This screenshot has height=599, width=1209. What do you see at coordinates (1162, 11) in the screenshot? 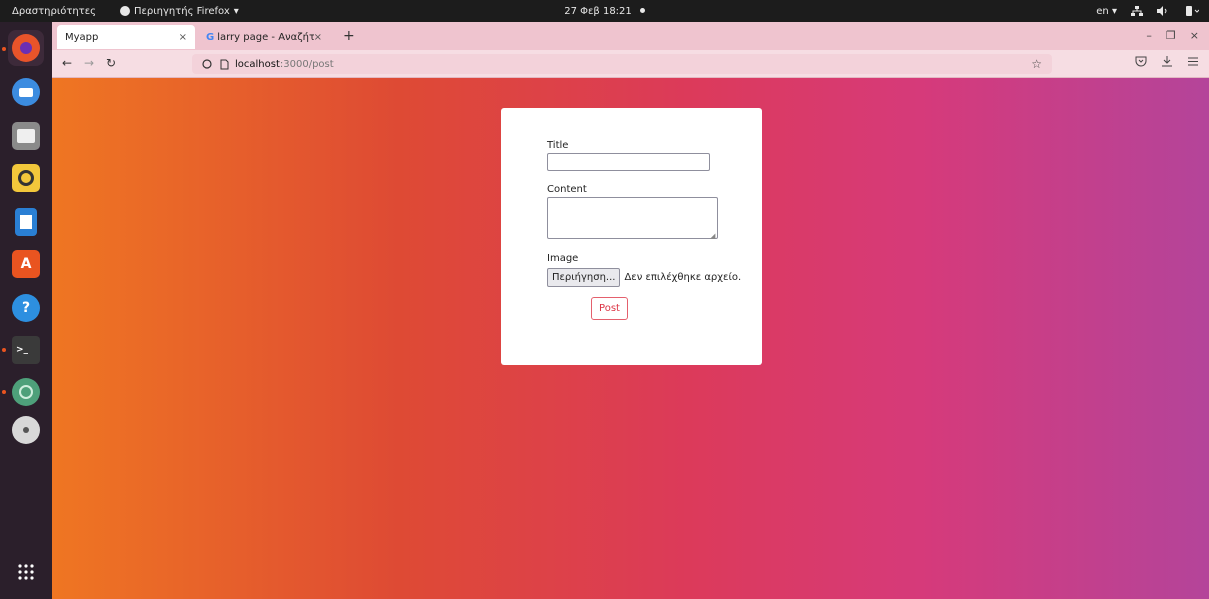
I see `volume-icon` at bounding box center [1162, 11].